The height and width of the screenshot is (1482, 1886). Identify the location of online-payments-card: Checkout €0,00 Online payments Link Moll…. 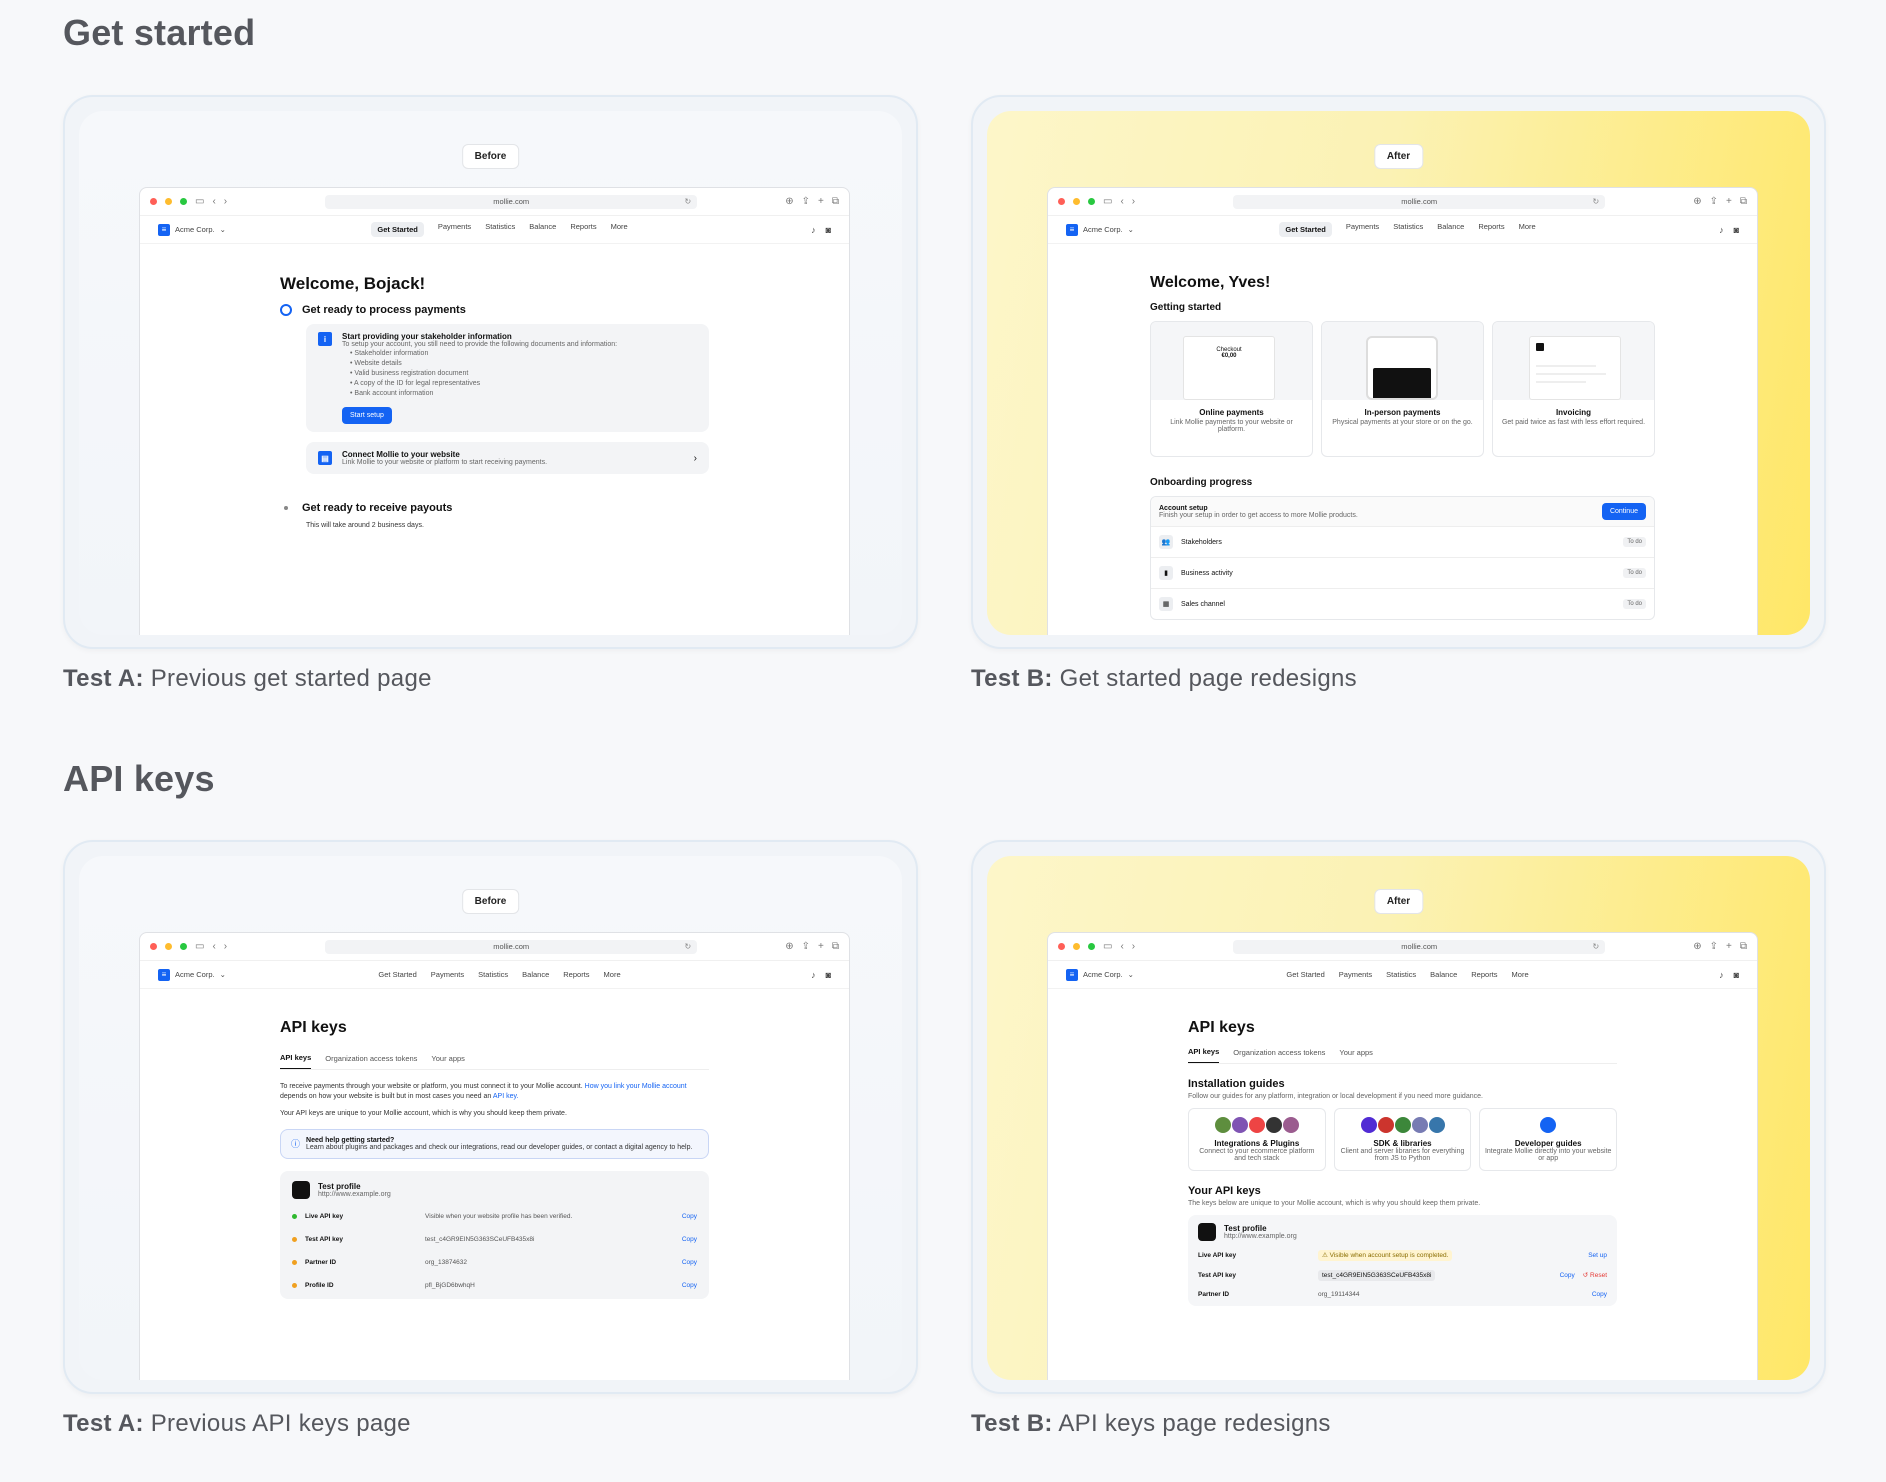
(1231, 389).